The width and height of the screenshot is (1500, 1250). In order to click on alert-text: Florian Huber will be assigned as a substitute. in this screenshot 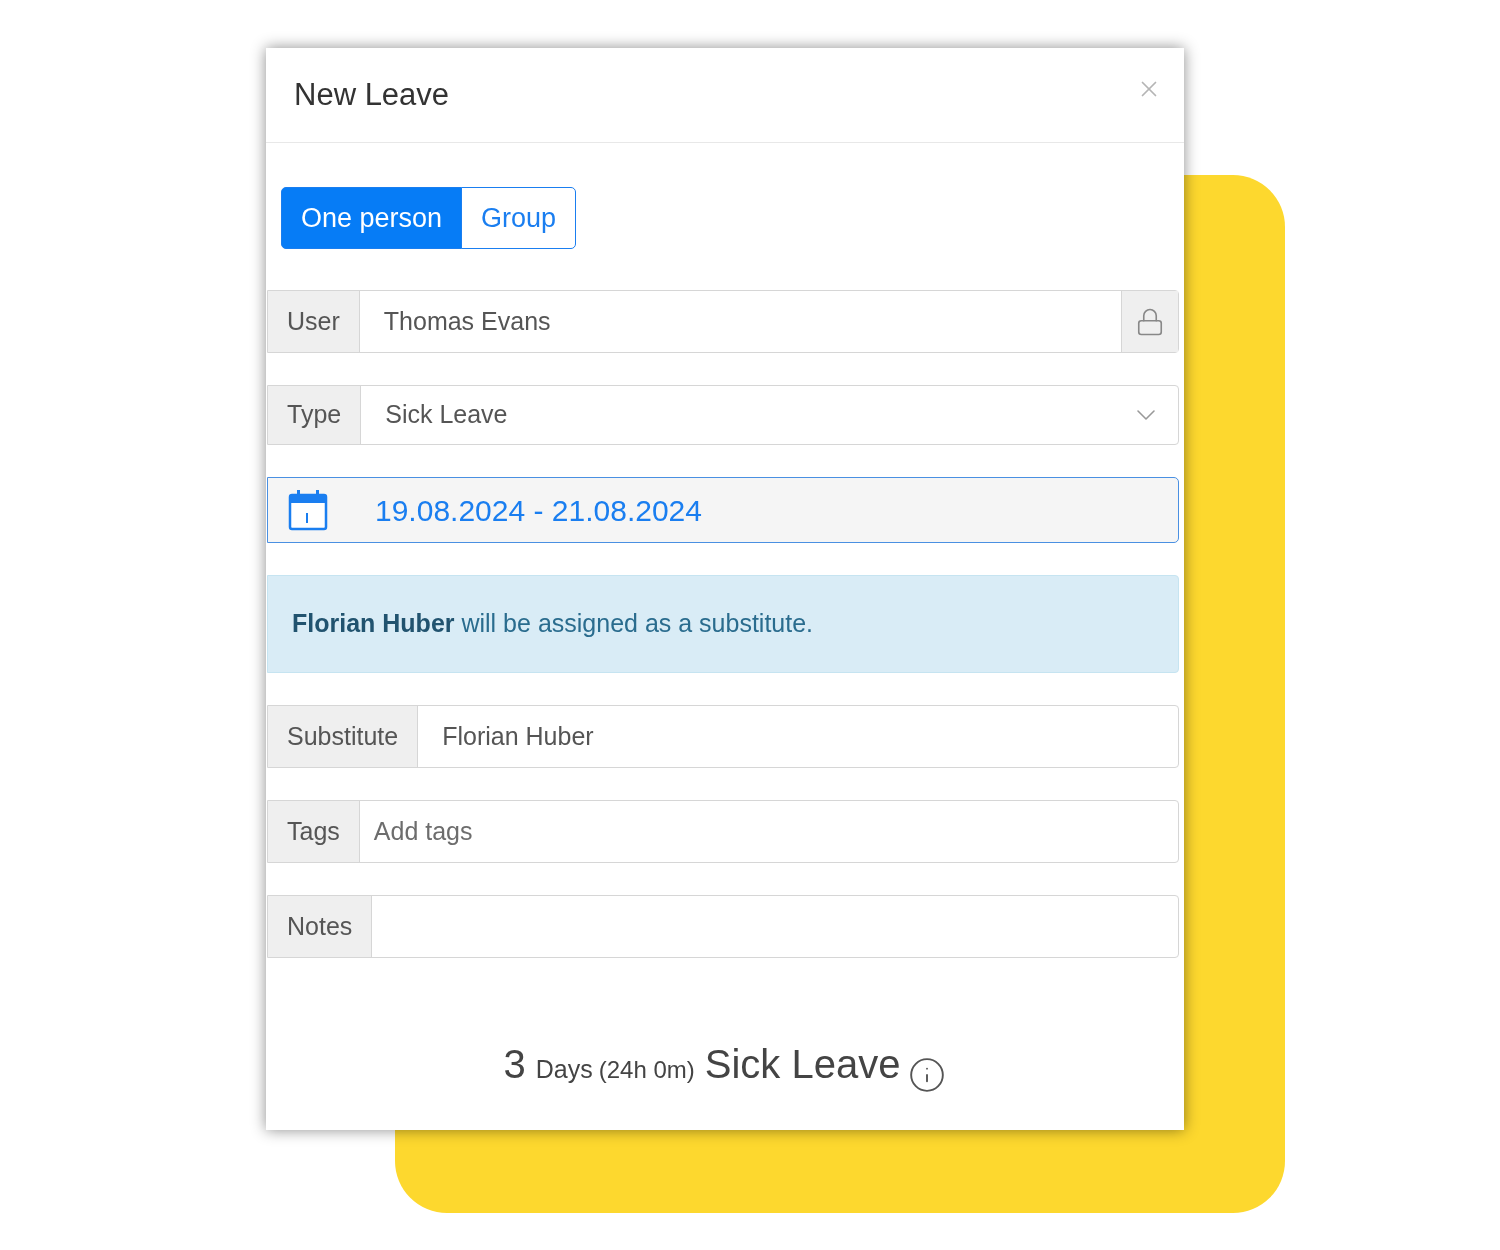, I will do `click(553, 624)`.